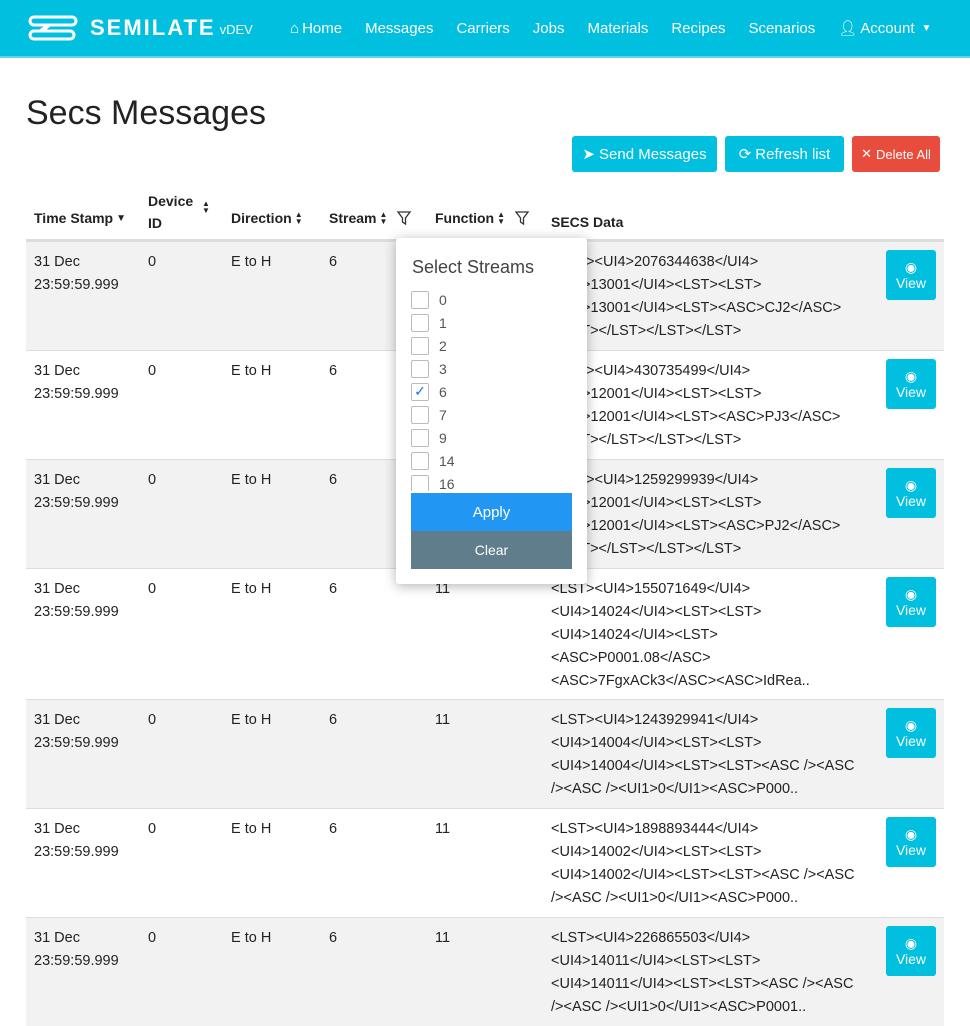 Image resolution: width=970 pixels, height=1026 pixels. I want to click on nav-home: ⌂ Home, so click(316, 28).